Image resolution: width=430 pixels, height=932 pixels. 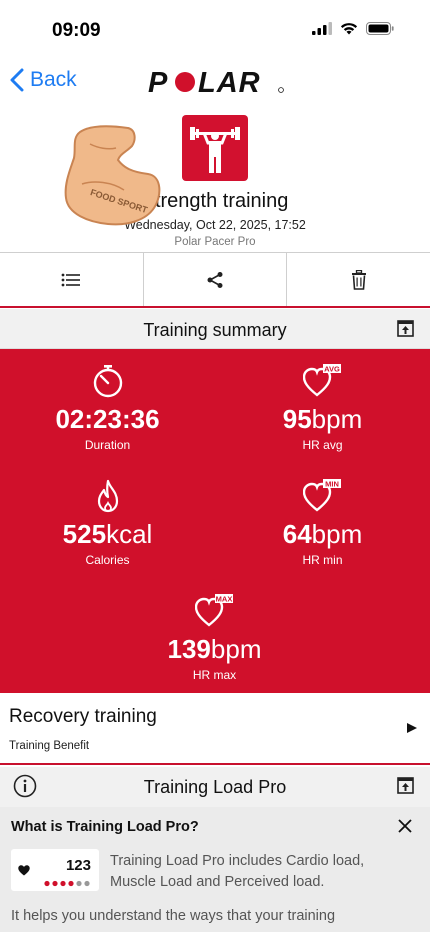 I want to click on min-badge: MIN, so click(x=332, y=484).